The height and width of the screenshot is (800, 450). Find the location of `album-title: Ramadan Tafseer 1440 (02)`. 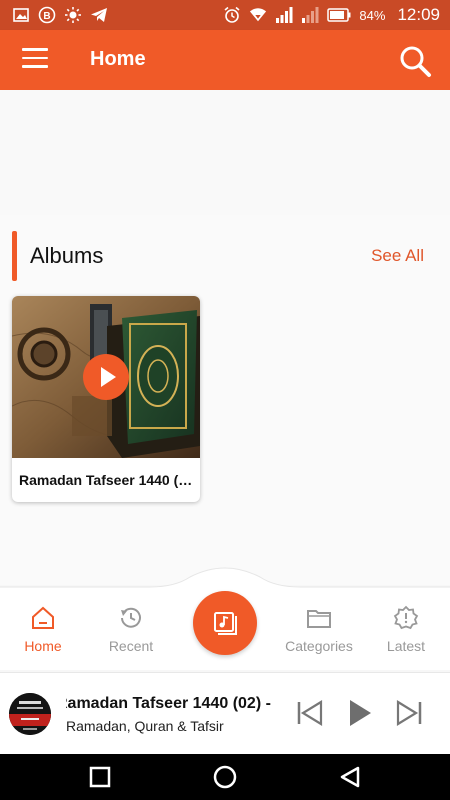

album-title: Ramadan Tafseer 1440 (02) is located at coordinates (107, 480).